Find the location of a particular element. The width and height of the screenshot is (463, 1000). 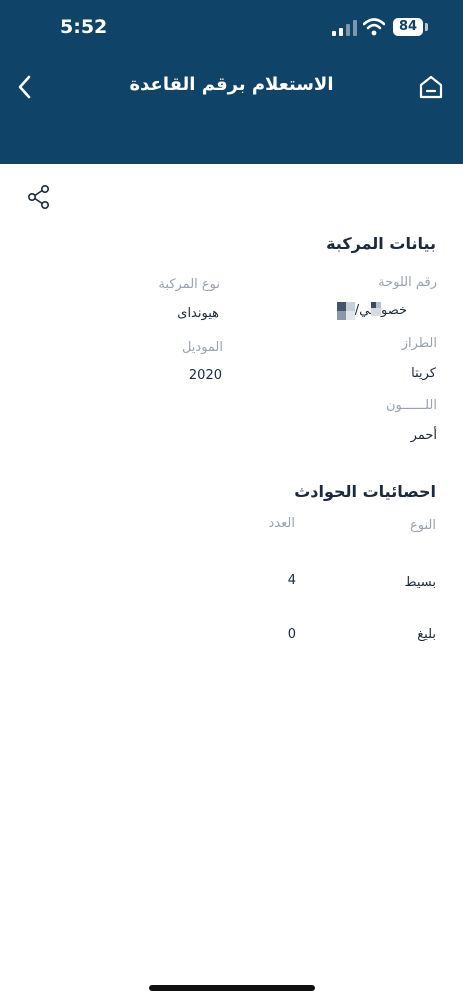

accident-type-cell: بسيط is located at coordinates (420, 582).